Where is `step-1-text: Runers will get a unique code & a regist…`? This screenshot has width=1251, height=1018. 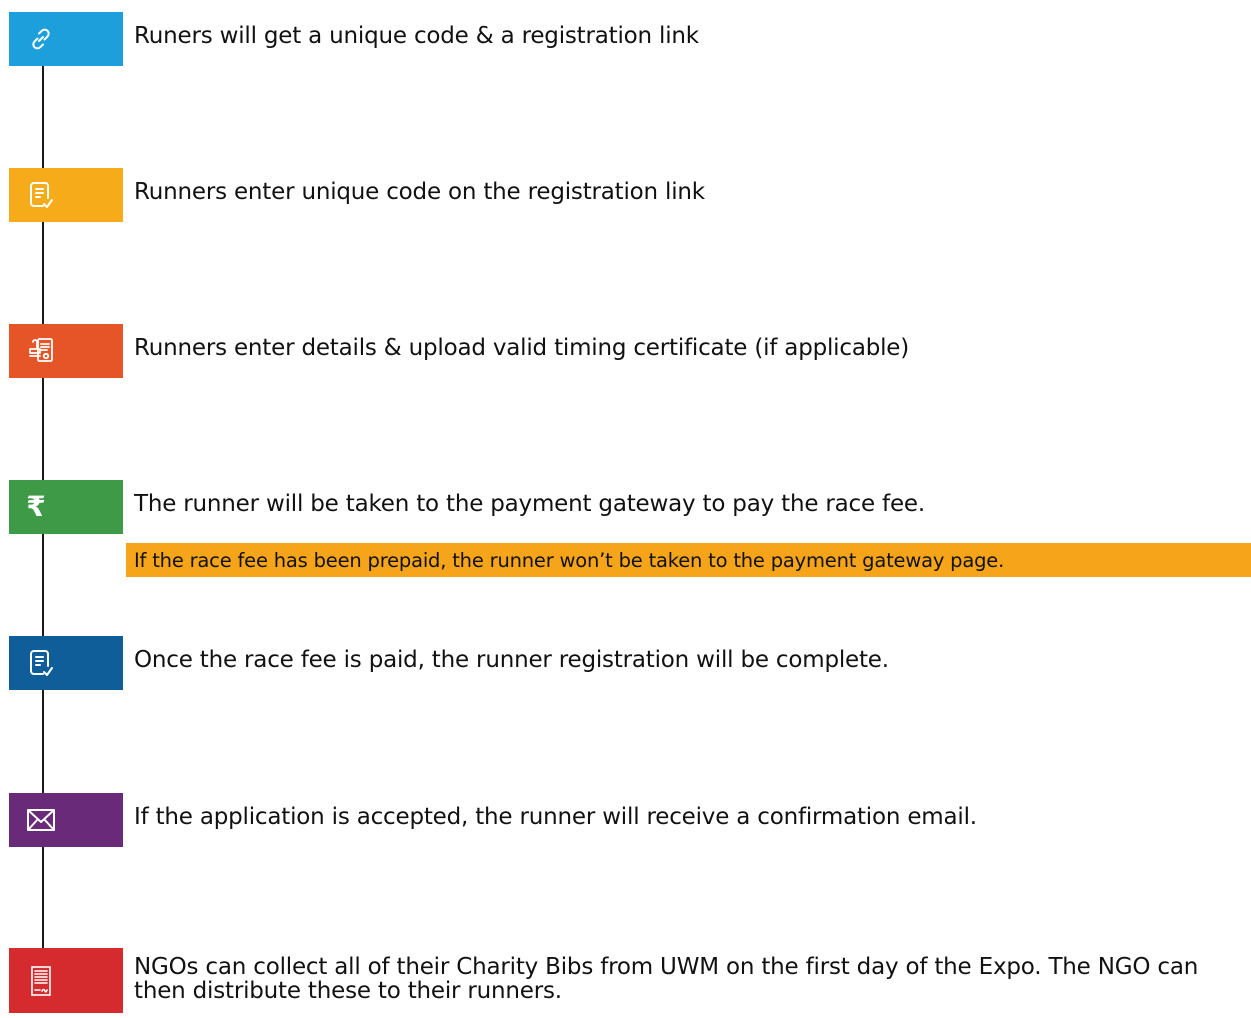
step-1-text: Runers will get a unique code & a regist… is located at coordinates (416, 36).